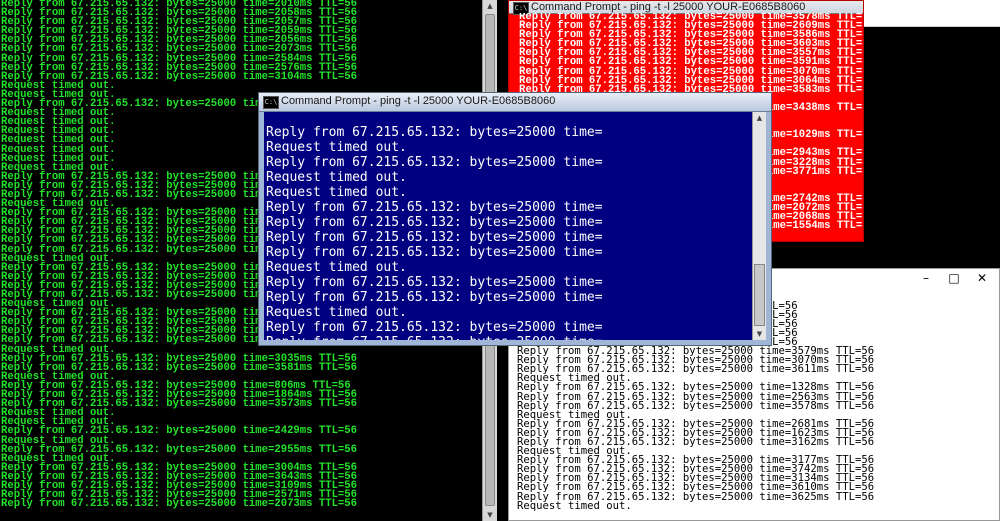 The image size is (1000, 521). Describe the element at coordinates (982, 278) in the screenshot. I see `close-button: ✕` at that location.